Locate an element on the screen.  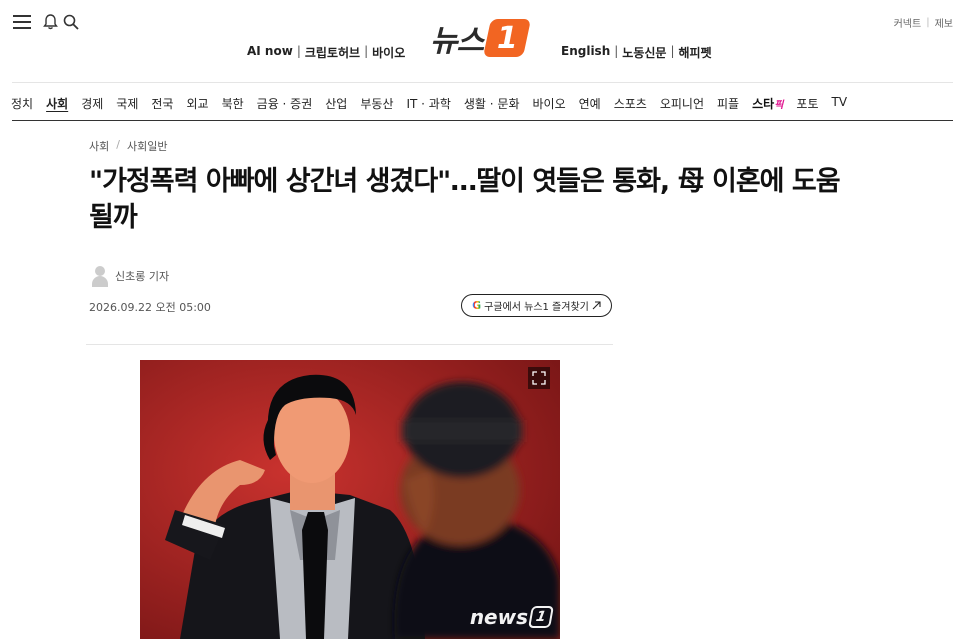
sub-nav-crypto-hub: 크립토허브 is located at coordinates (332, 52).